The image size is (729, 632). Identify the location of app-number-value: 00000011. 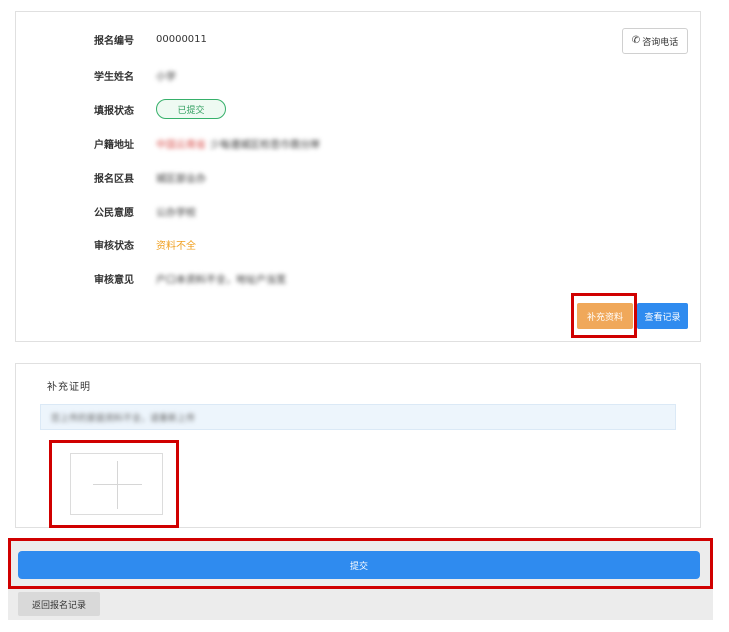
(181, 39).